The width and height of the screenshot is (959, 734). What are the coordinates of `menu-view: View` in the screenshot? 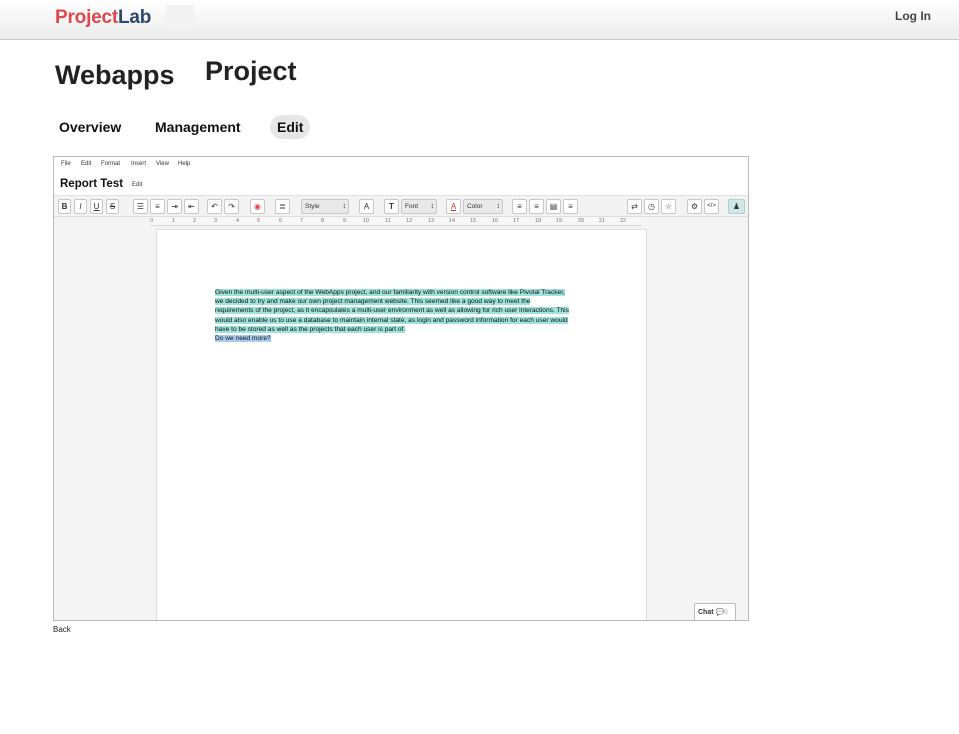 It's located at (162, 164).